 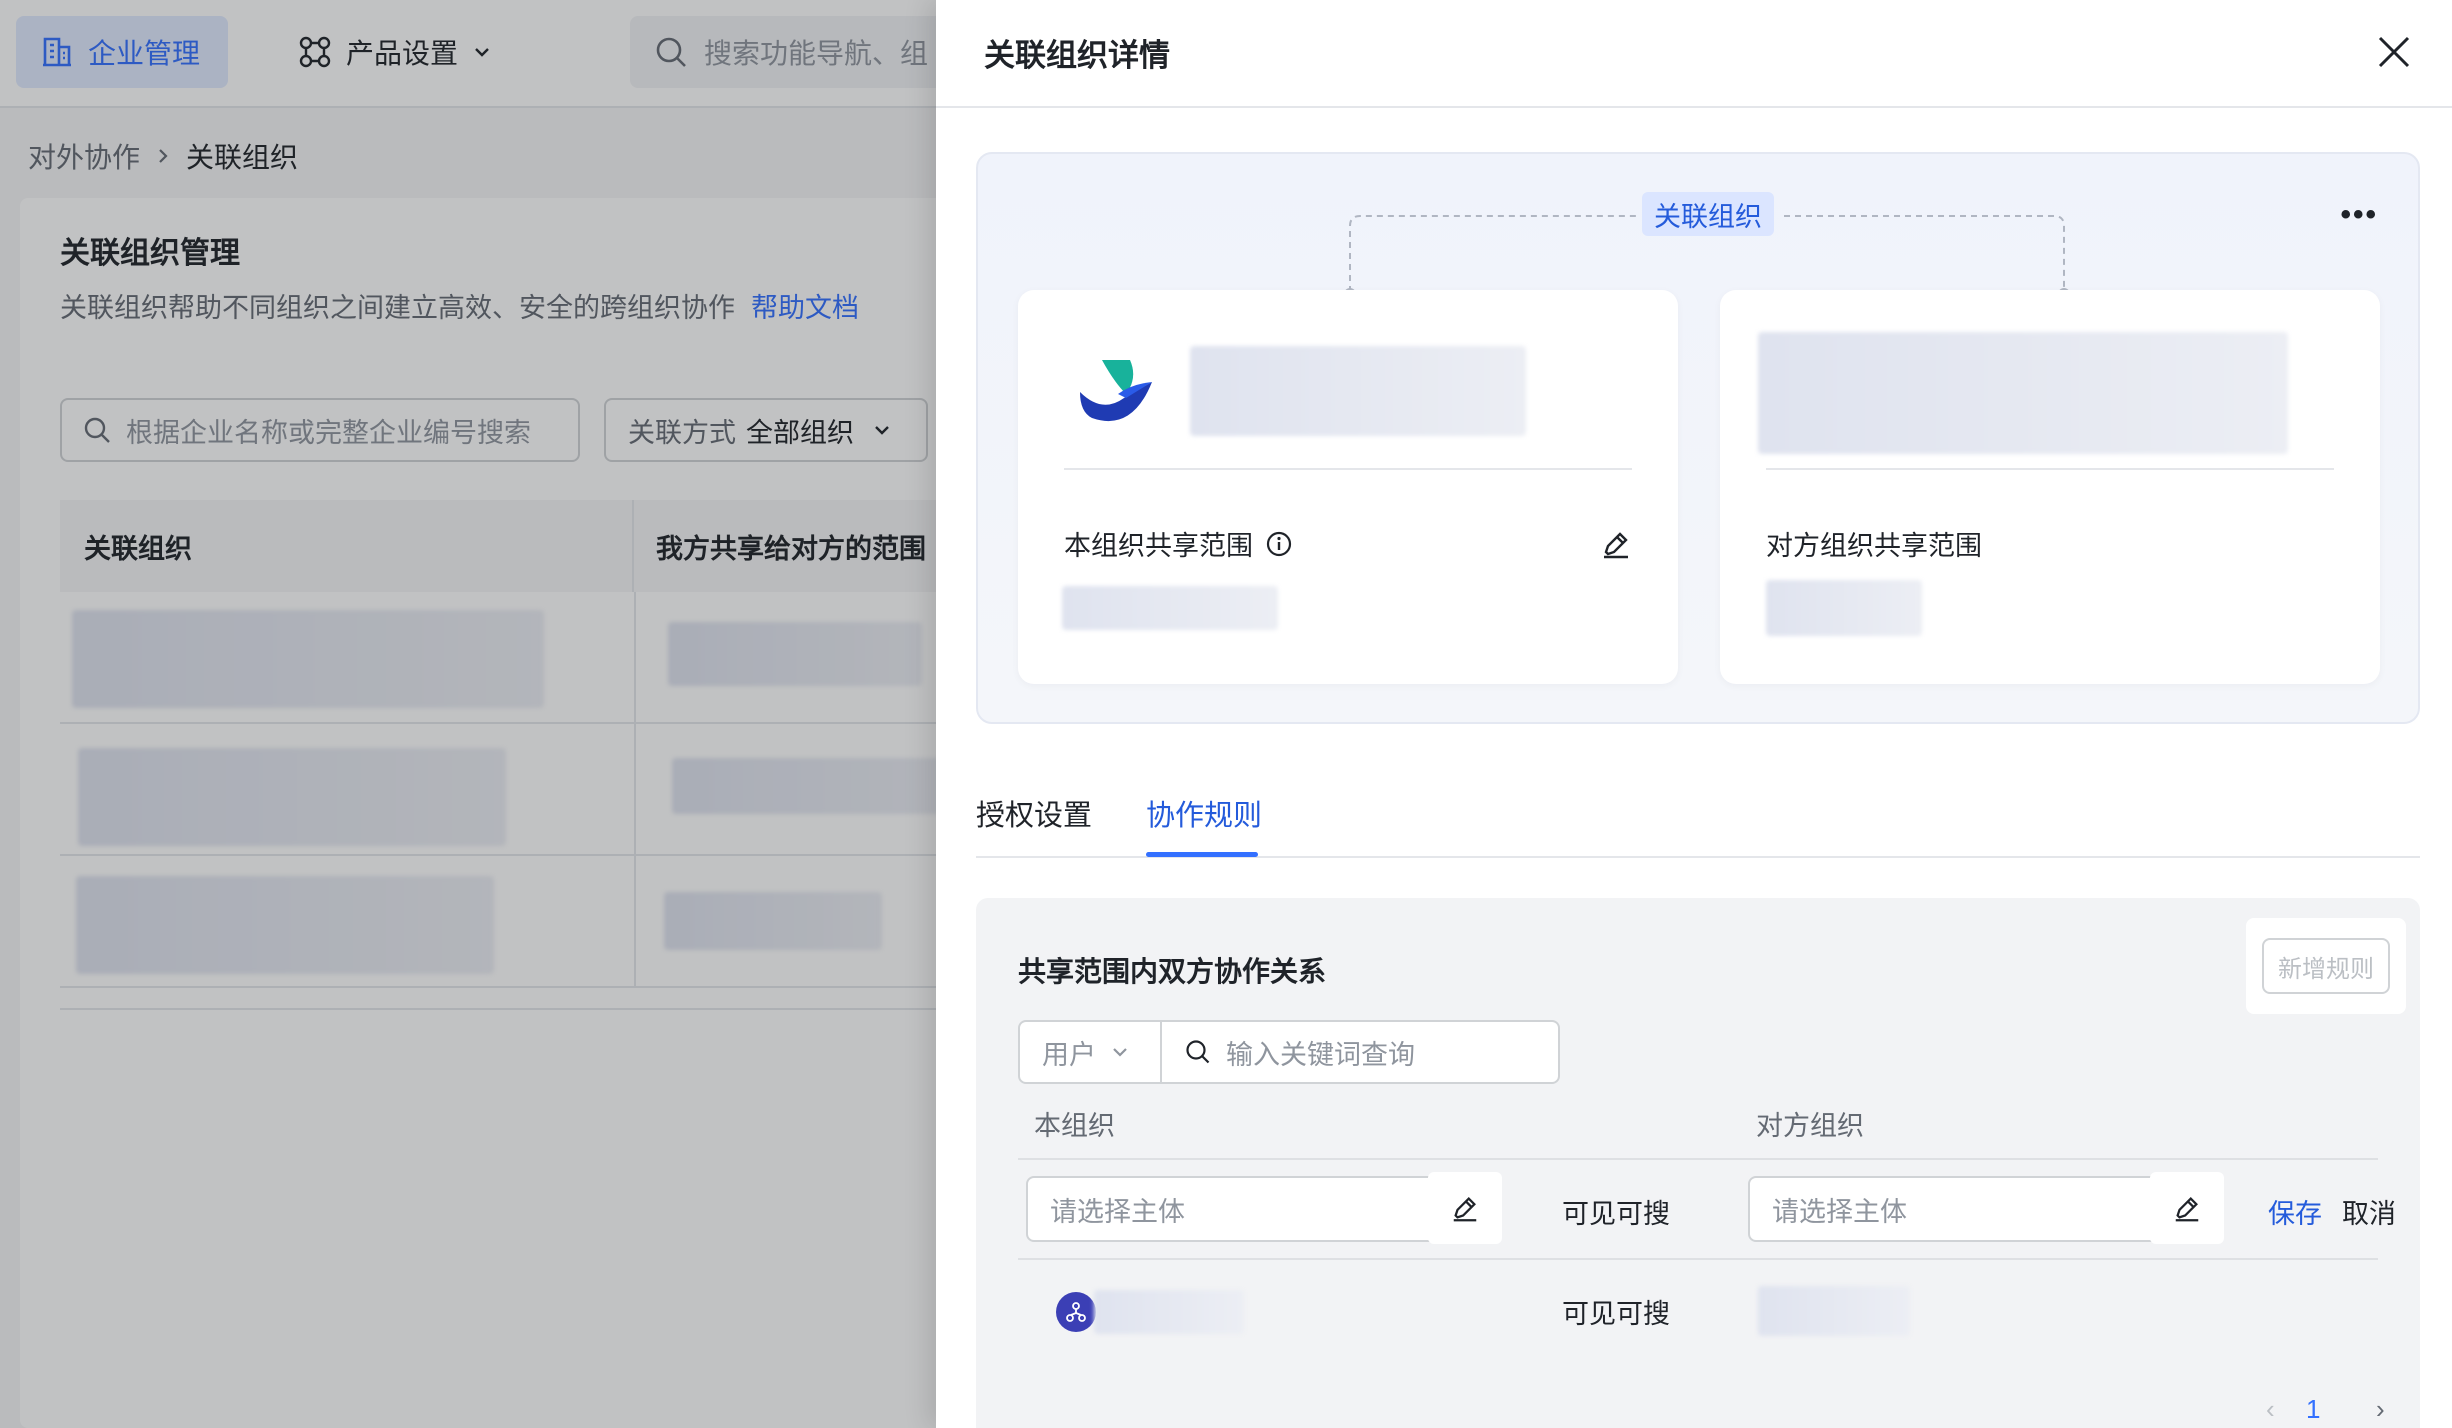 I want to click on add-rule-highlight: 新增规则, so click(x=2326, y=966).